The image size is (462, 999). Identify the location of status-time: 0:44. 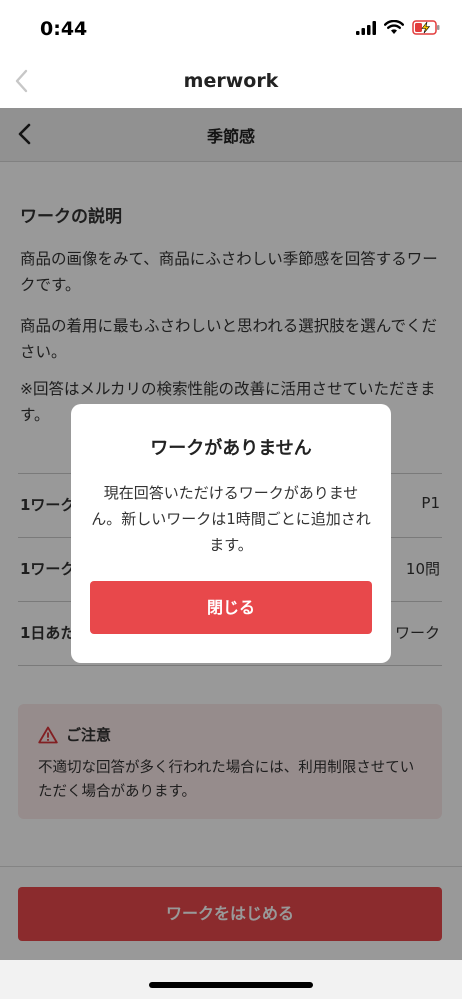
(64, 29).